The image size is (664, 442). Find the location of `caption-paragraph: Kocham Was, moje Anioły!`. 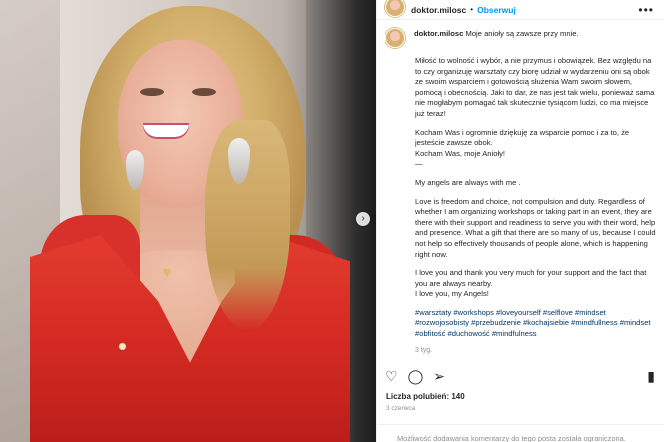

caption-paragraph: Kocham Was, moje Anioły! is located at coordinates (460, 153).